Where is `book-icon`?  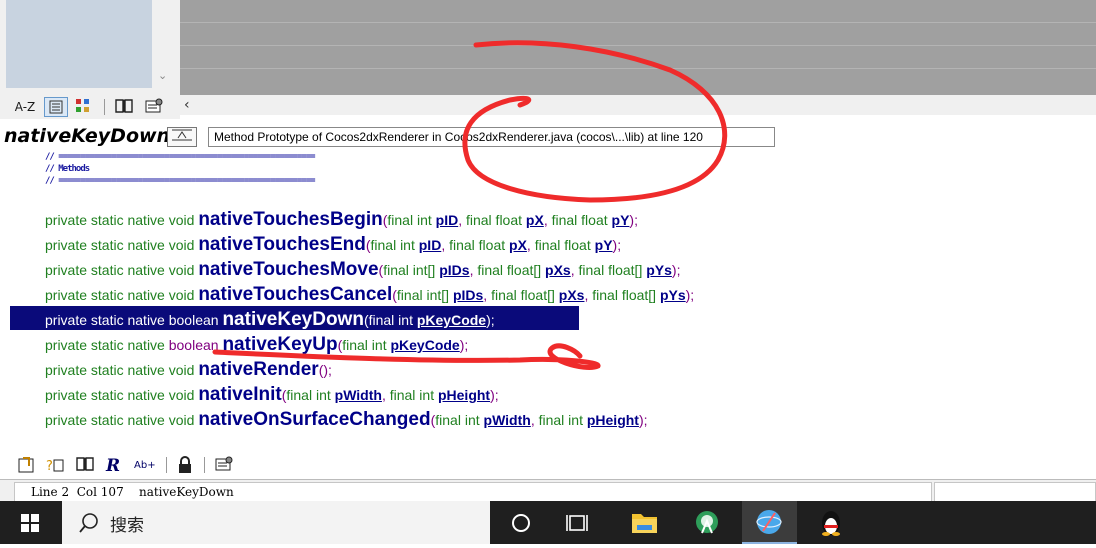 book-icon is located at coordinates (85, 464).